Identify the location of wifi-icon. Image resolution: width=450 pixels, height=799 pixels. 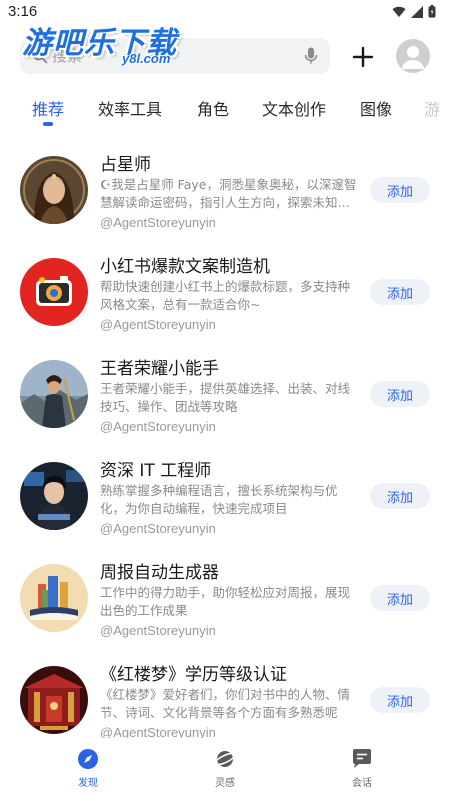
(399, 11).